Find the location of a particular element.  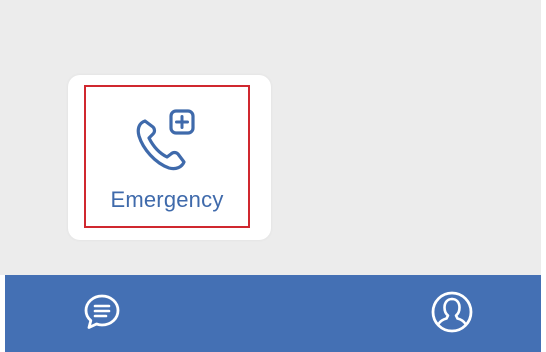

emergency-label: Emergency is located at coordinates (167, 199).